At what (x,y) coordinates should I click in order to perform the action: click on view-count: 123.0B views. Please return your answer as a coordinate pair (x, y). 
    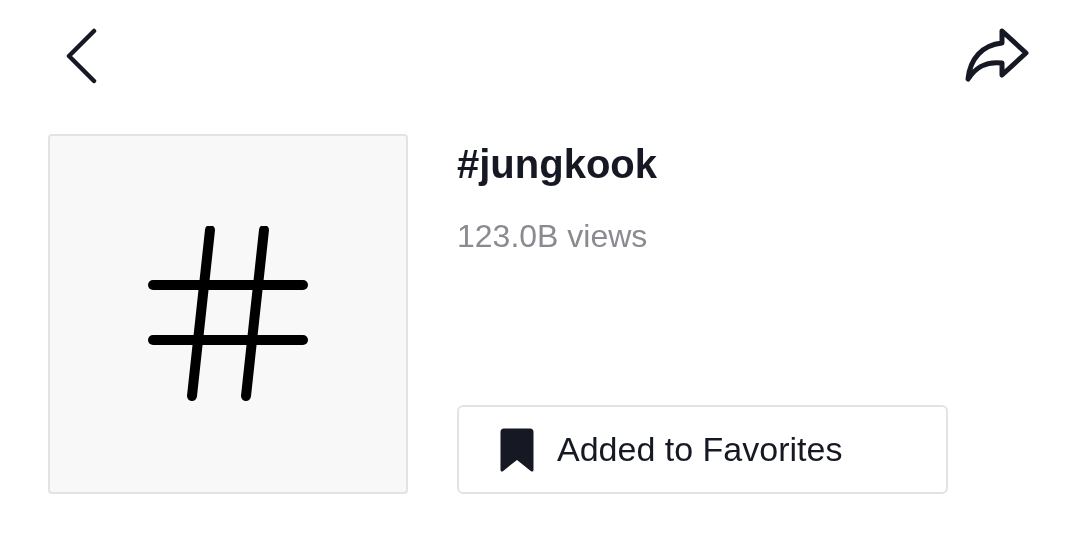
    Looking at the image, I should click on (553, 236).